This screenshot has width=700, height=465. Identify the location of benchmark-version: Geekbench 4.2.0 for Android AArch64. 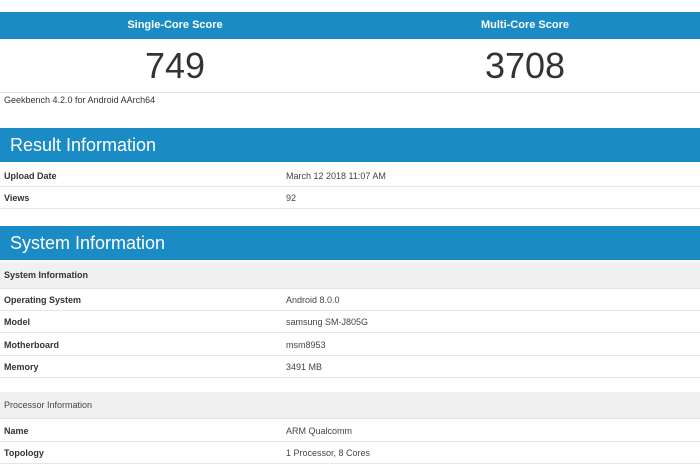
(80, 100).